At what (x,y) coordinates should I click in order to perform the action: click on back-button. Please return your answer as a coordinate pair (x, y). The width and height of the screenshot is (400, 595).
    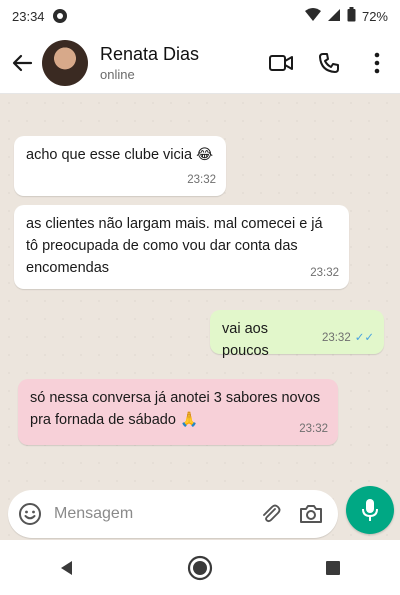
    Looking at the image, I should click on (22, 63).